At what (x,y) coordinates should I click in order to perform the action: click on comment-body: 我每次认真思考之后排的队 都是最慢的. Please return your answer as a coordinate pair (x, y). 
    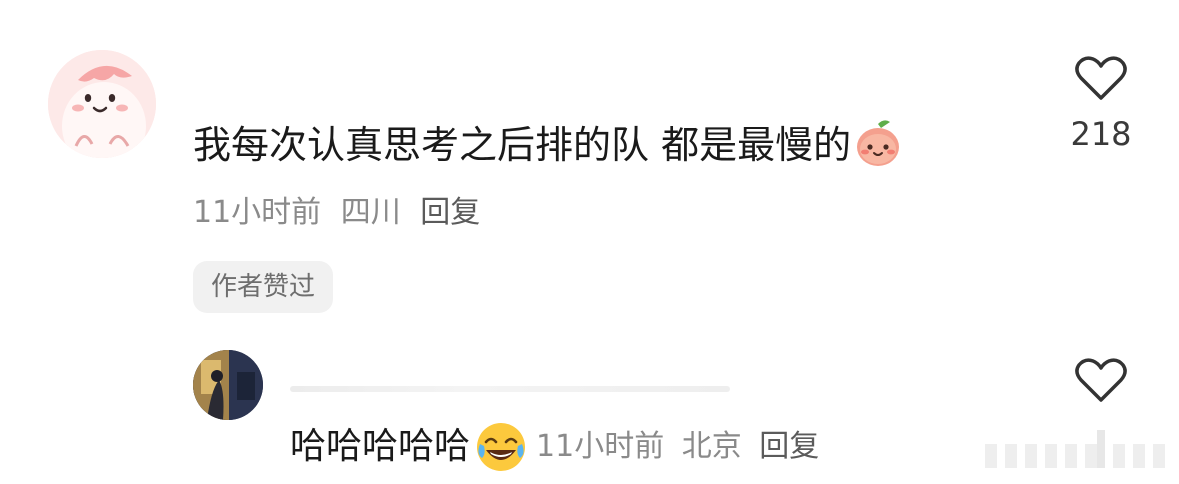
    Looking at the image, I should click on (548, 144).